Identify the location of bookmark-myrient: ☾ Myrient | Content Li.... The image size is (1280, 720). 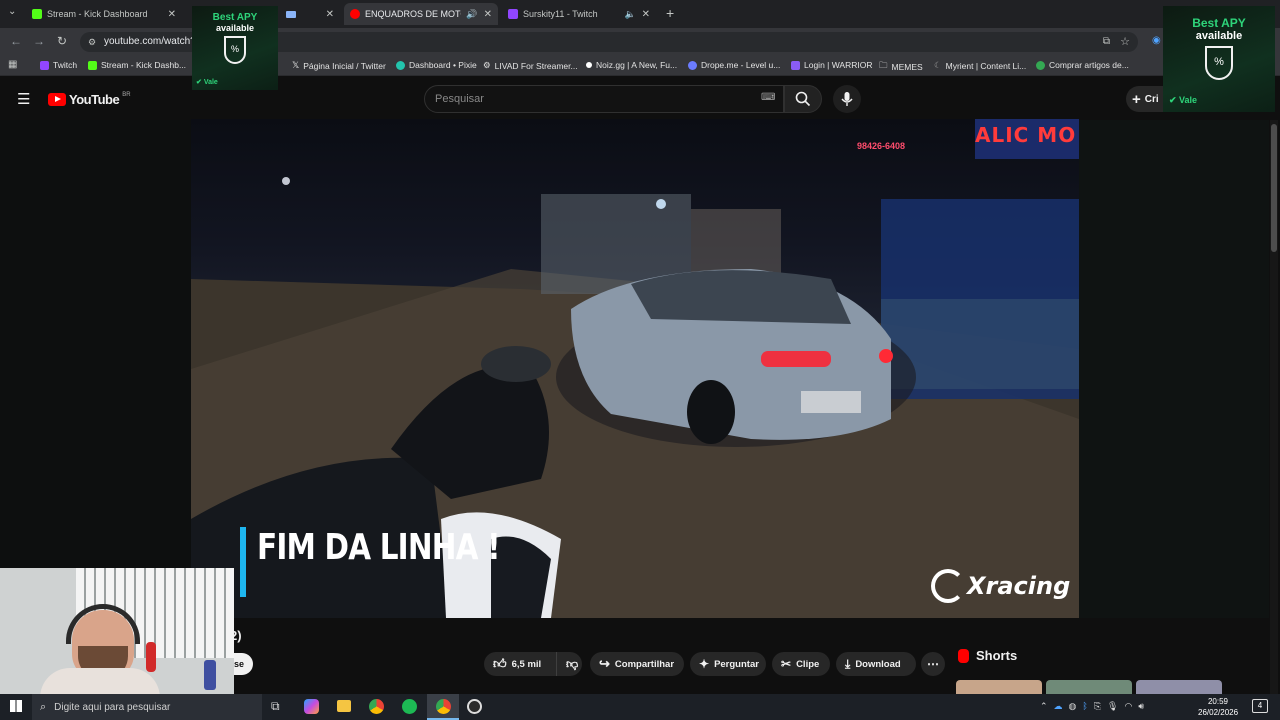
(980, 65).